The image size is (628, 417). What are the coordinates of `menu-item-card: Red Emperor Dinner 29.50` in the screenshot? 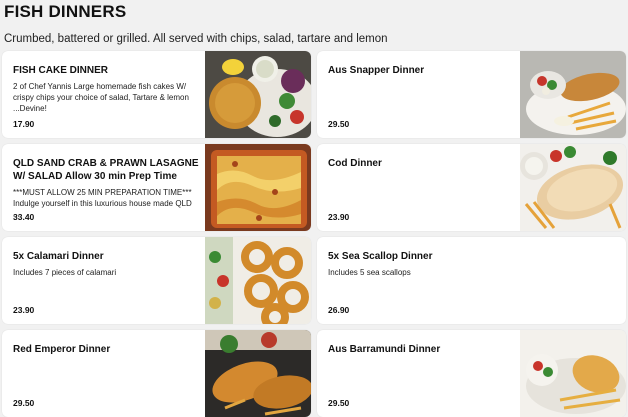 It's located at (156, 373).